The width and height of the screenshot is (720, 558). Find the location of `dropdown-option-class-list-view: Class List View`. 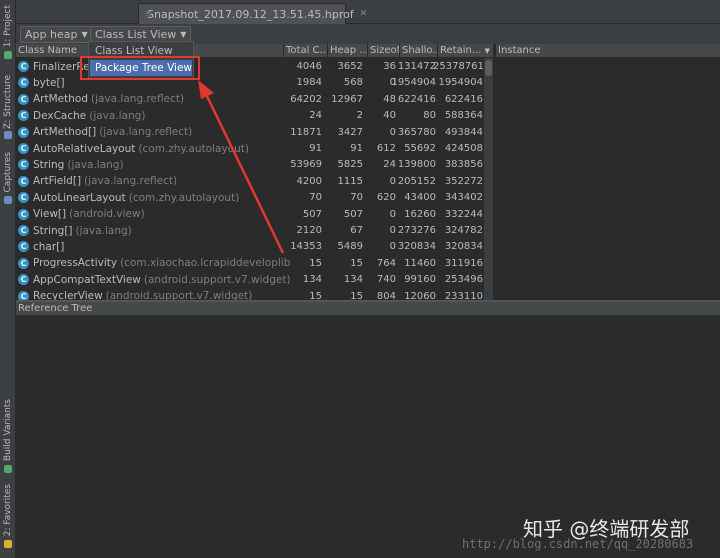

dropdown-option-class-list-view: Class List View is located at coordinates (141, 51).